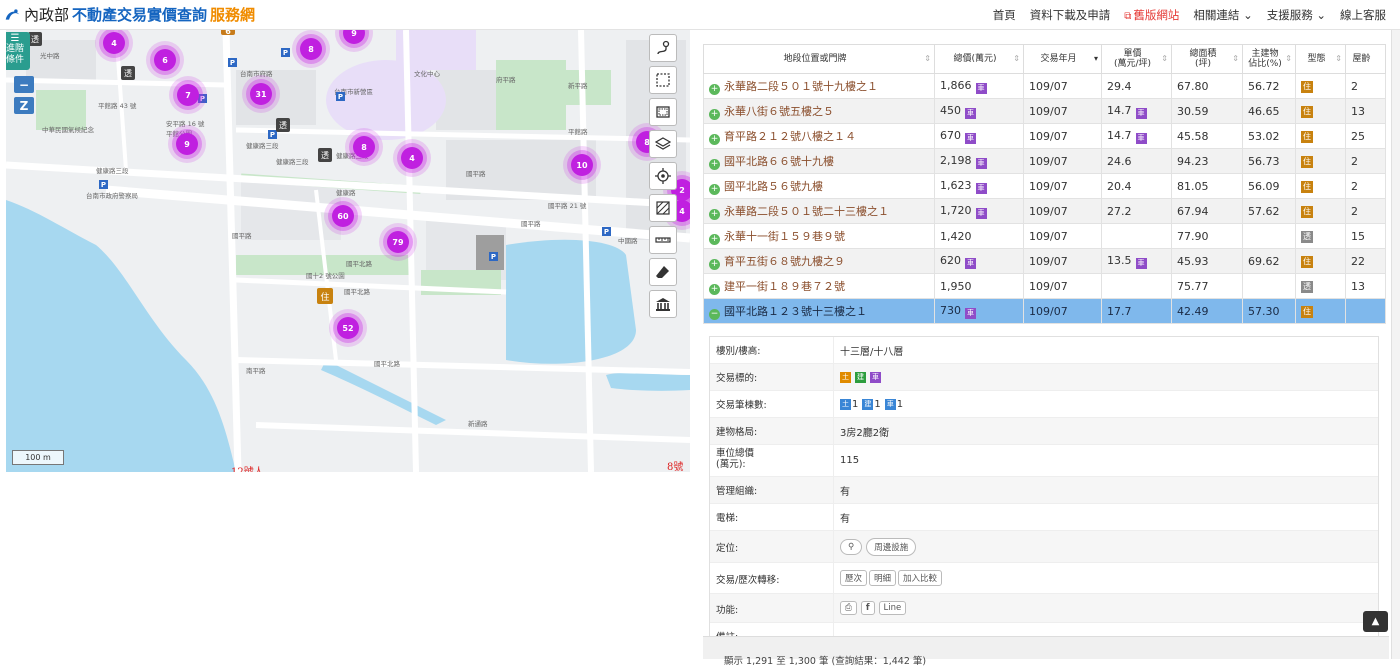 This screenshot has height=667, width=1400. I want to click on table-row: − 國平北路１２３號十三樓之１ 730 車 109/07 17.7 42.49 57.30 住, so click(1044, 311).